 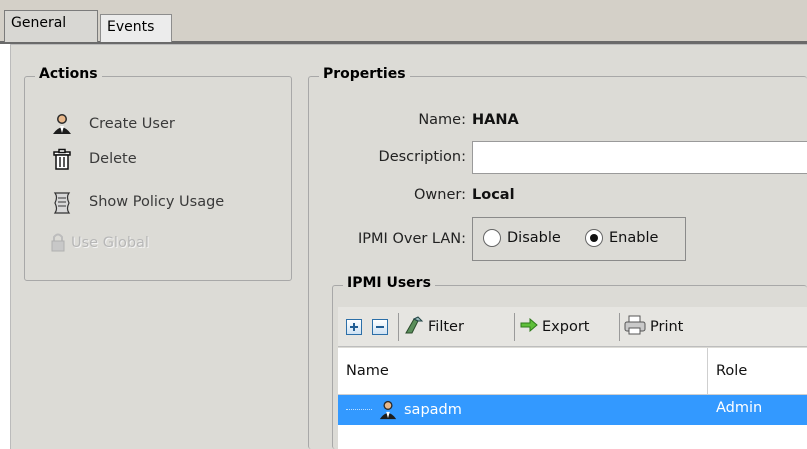 I want to click on user-name: sapadm, so click(x=433, y=410).